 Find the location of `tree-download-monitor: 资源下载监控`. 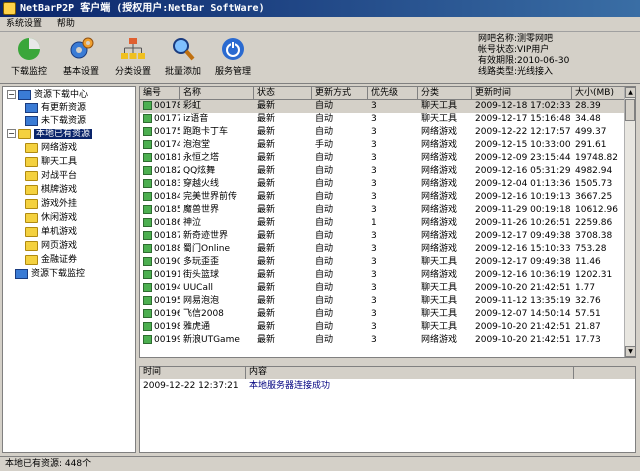

tree-download-monitor: 资源下载监控 is located at coordinates (50, 274).